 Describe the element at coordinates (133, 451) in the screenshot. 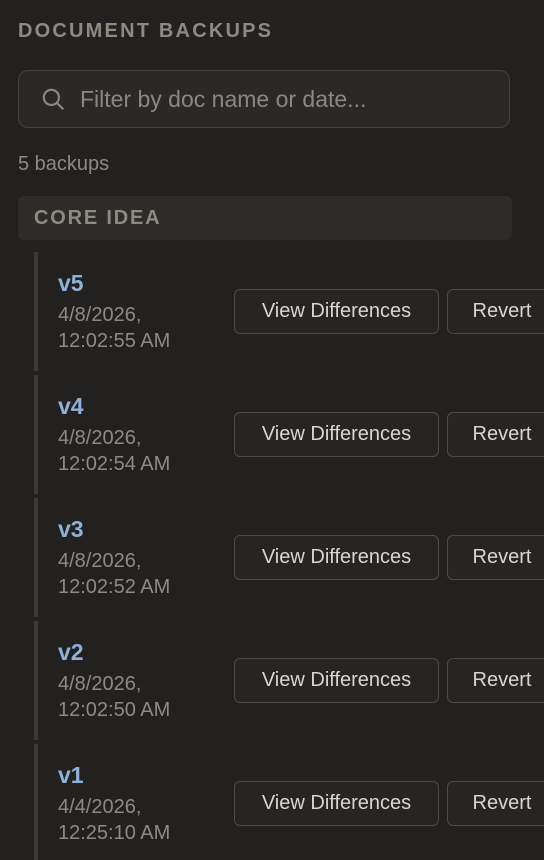

I see `backup-timestamp: 4/8/2026, 12:02:54 AM` at that location.